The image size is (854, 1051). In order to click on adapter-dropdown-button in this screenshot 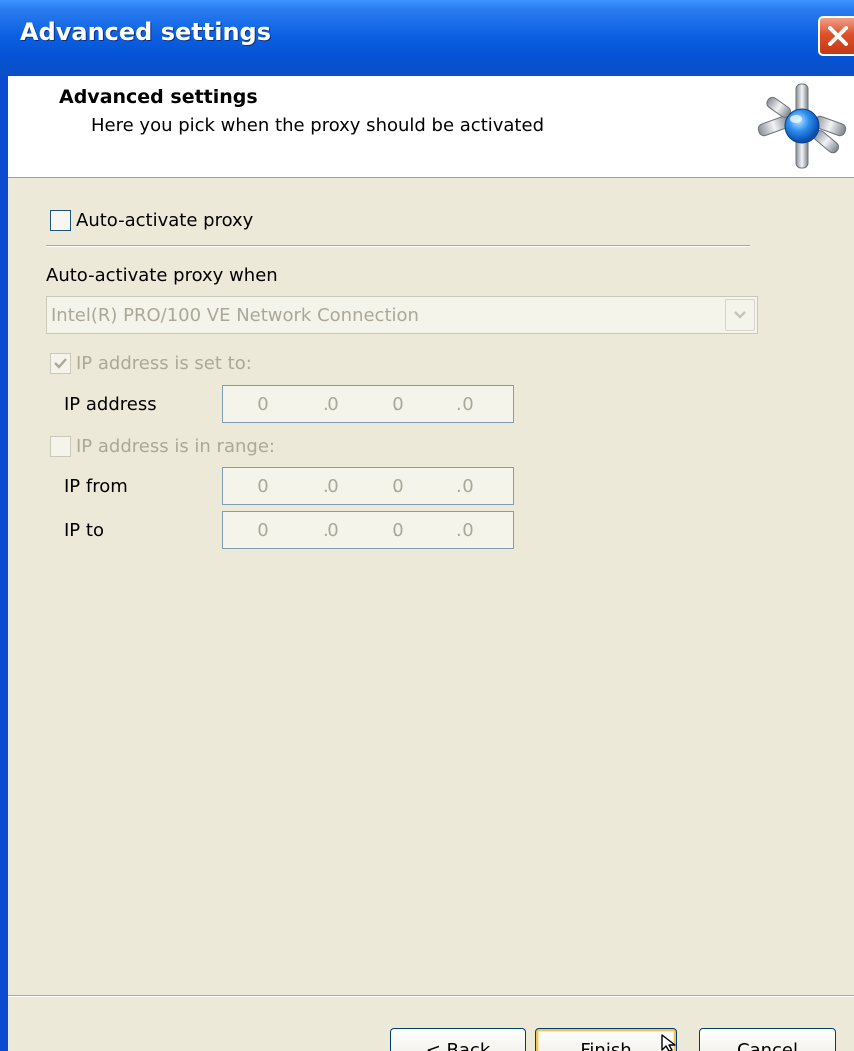, I will do `click(740, 315)`.